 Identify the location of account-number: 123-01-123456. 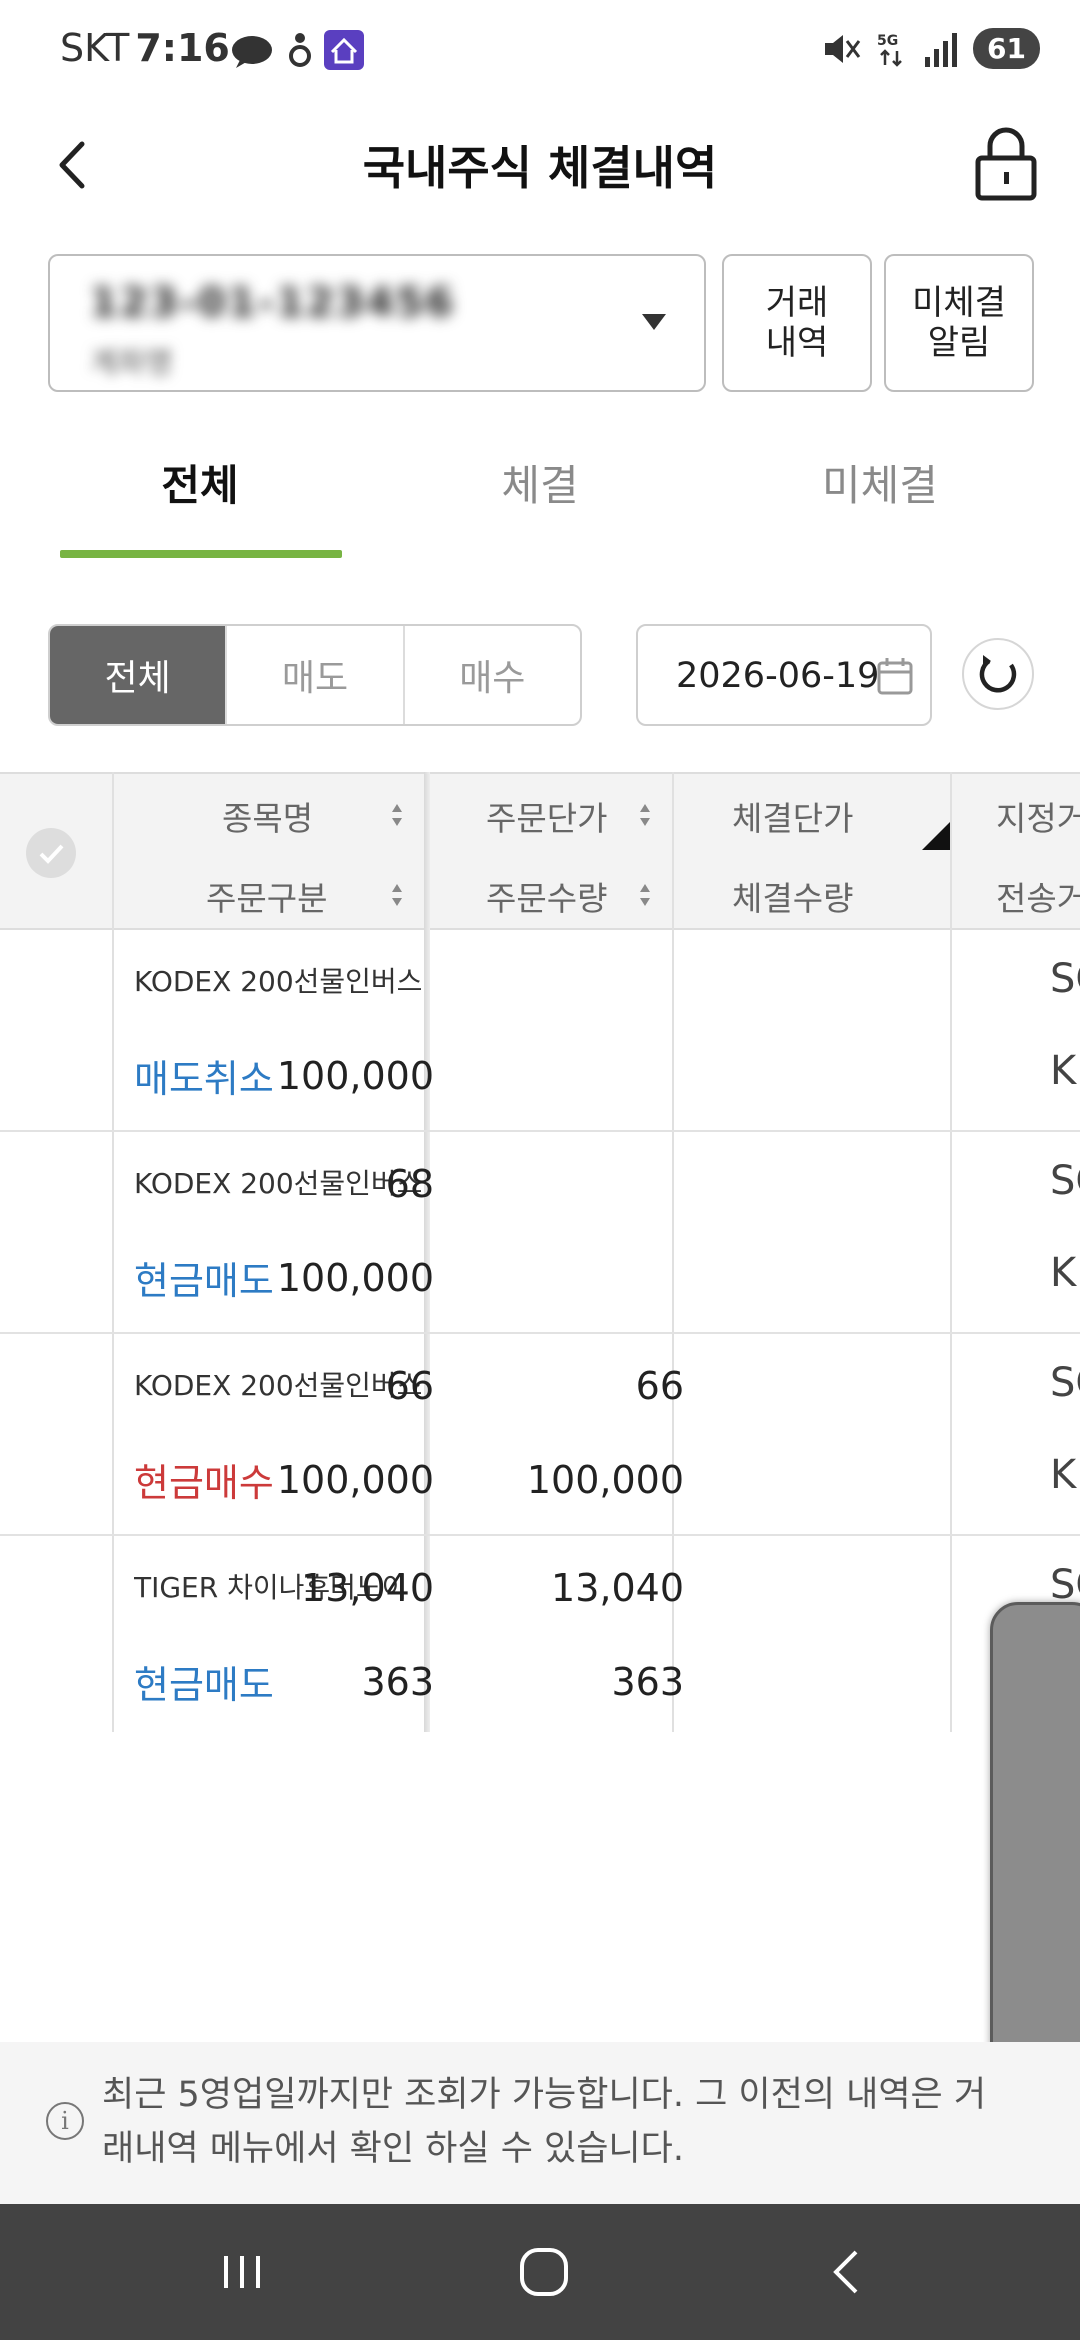
(273, 303).